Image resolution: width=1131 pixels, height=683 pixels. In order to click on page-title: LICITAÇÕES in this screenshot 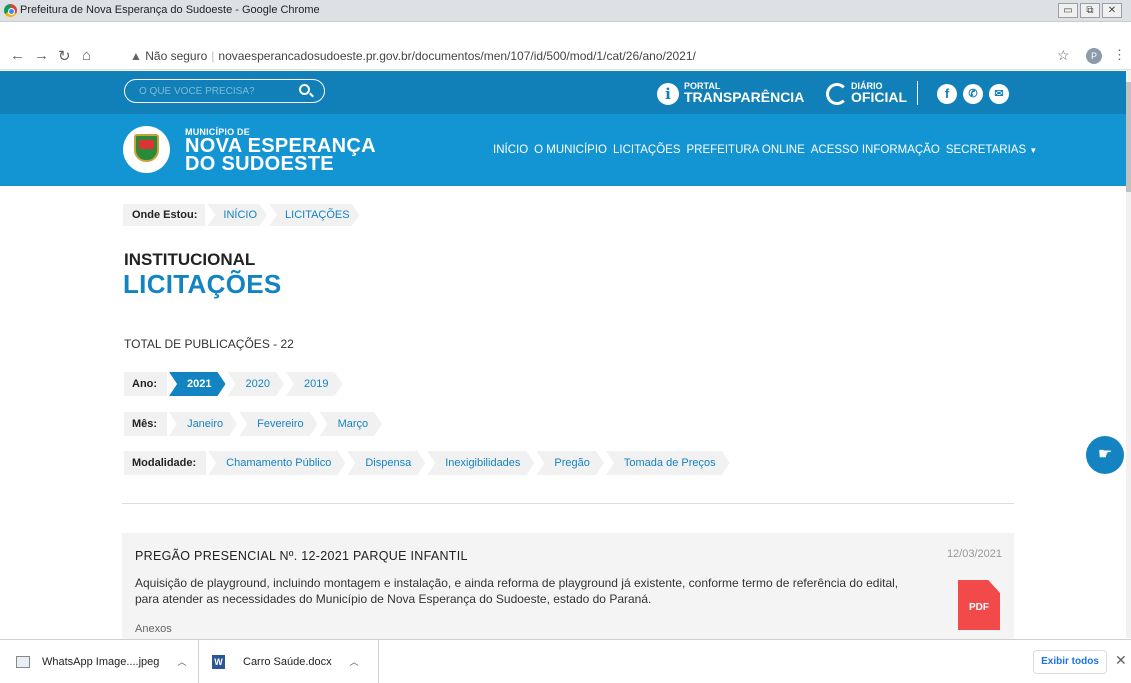, I will do `click(202, 284)`.